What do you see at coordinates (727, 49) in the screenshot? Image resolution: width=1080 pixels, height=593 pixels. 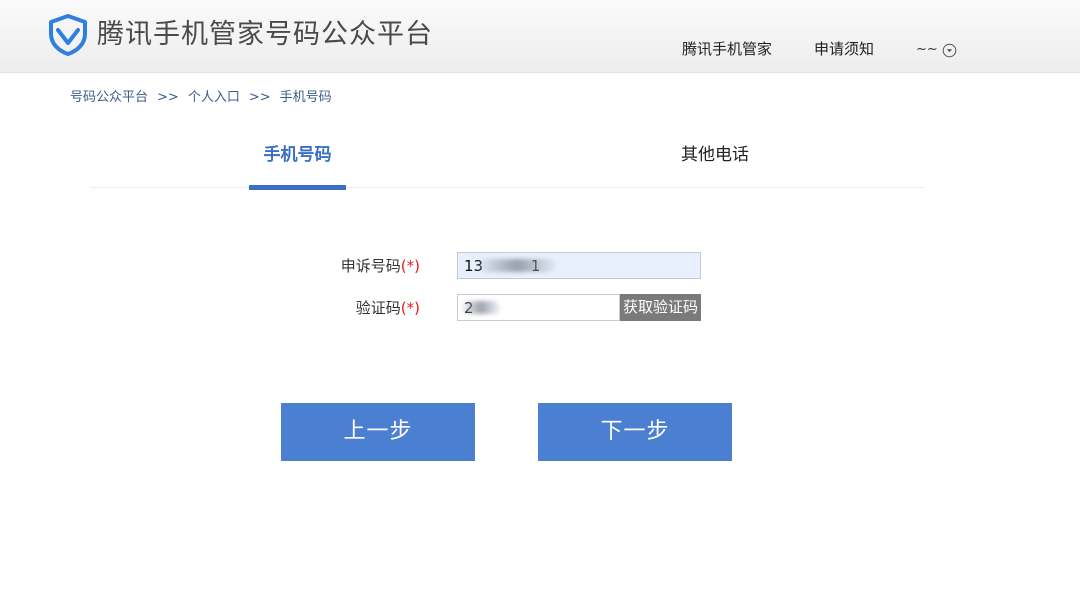 I see `nav-link-qq-phone-manager: 腾讯手机管家` at bounding box center [727, 49].